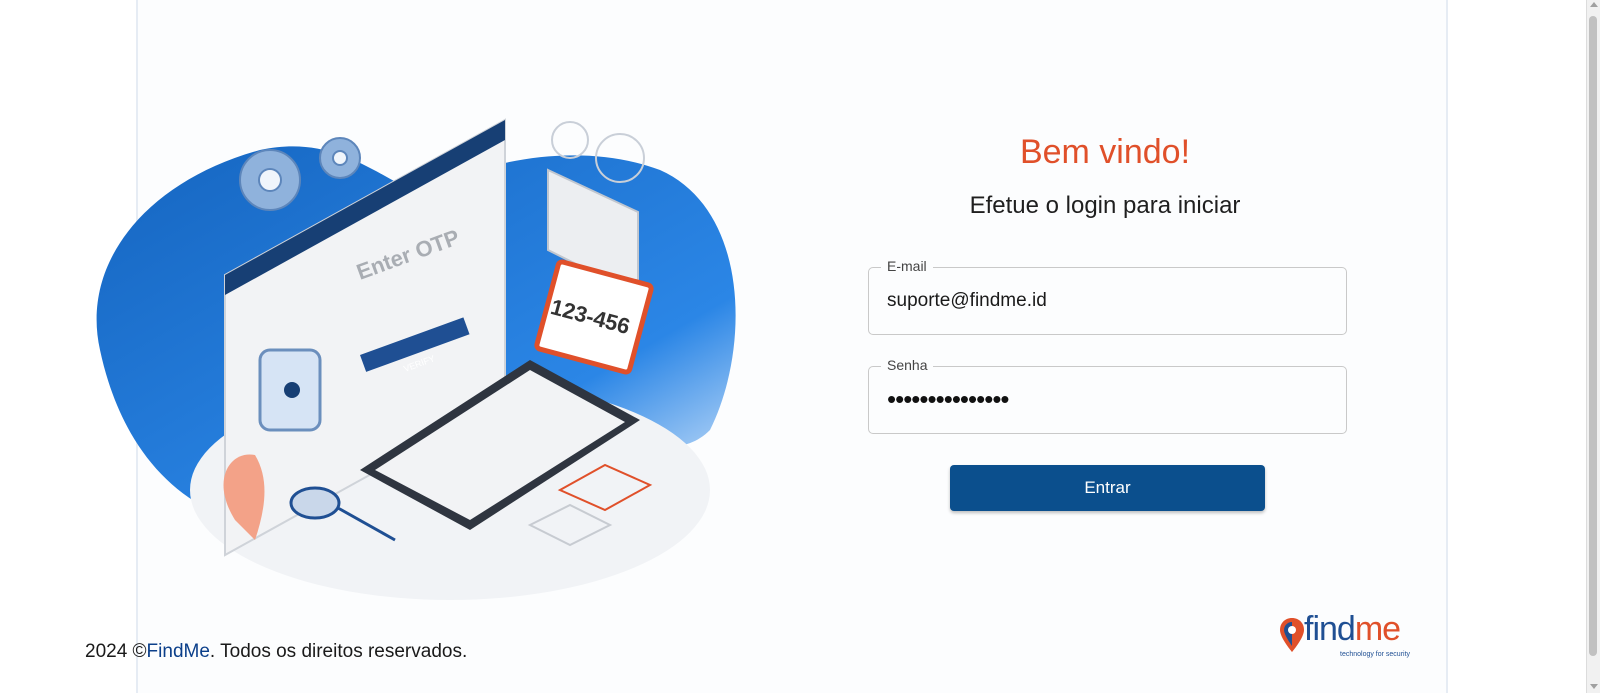 Image resolution: width=1600 pixels, height=693 pixels. Describe the element at coordinates (907, 266) in the screenshot. I see `email-label: E-mail` at that location.